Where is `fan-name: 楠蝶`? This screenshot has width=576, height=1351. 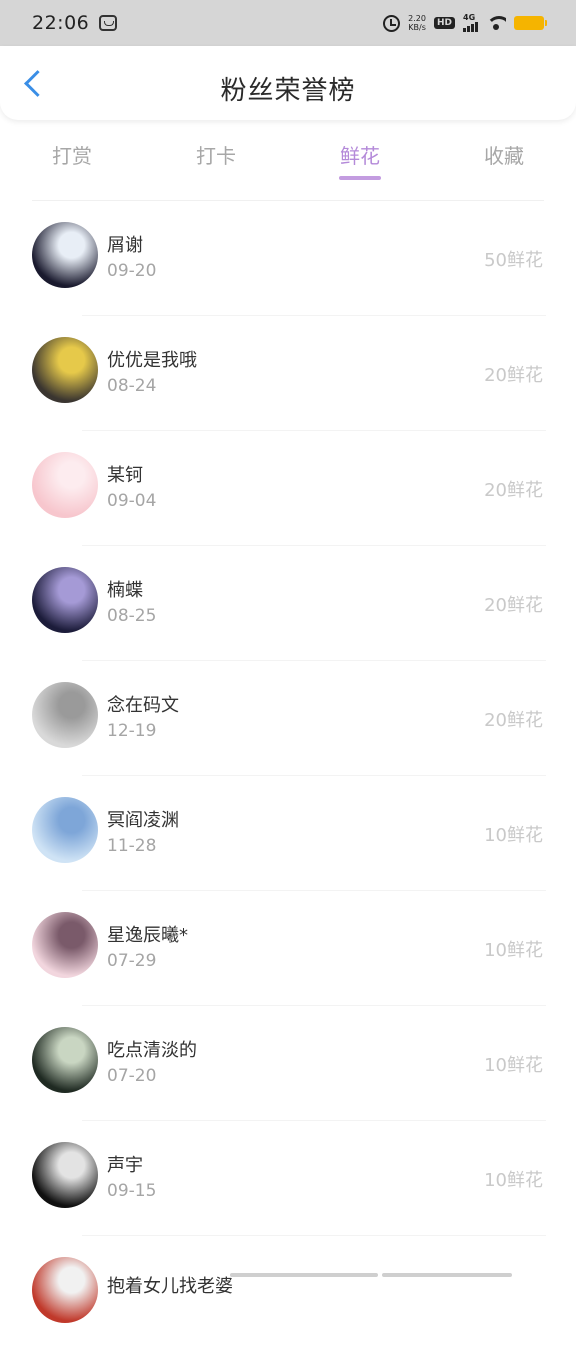 fan-name: 楠蝶 is located at coordinates (125, 590).